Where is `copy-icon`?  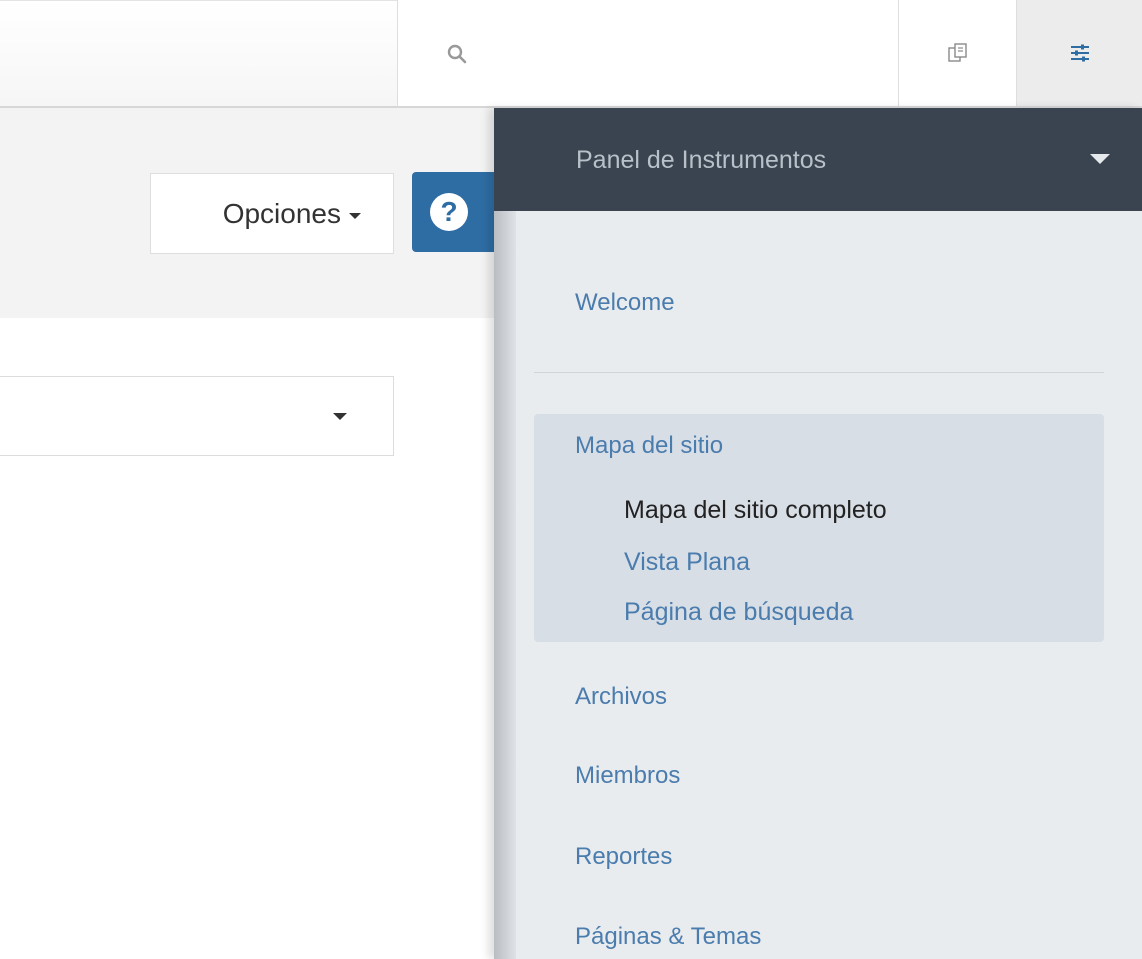
copy-icon is located at coordinates (957, 52).